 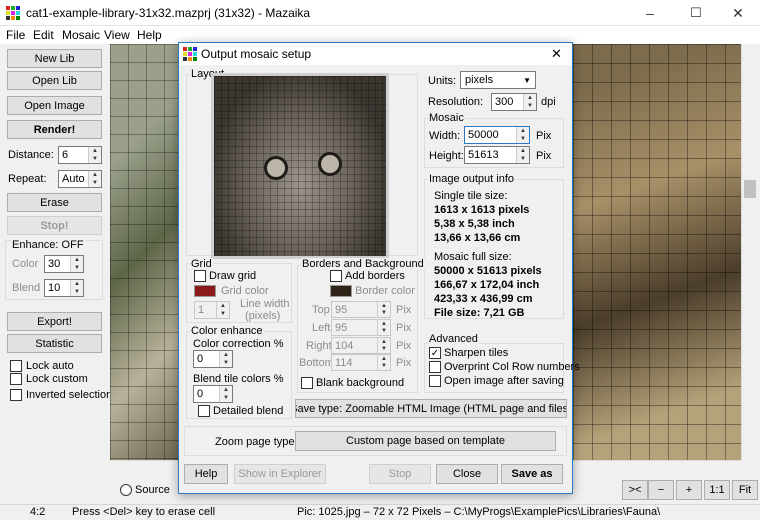 What do you see at coordinates (361, 327) in the screenshot?
I see `left-stepper: 95 ▲ ▼` at bounding box center [361, 327].